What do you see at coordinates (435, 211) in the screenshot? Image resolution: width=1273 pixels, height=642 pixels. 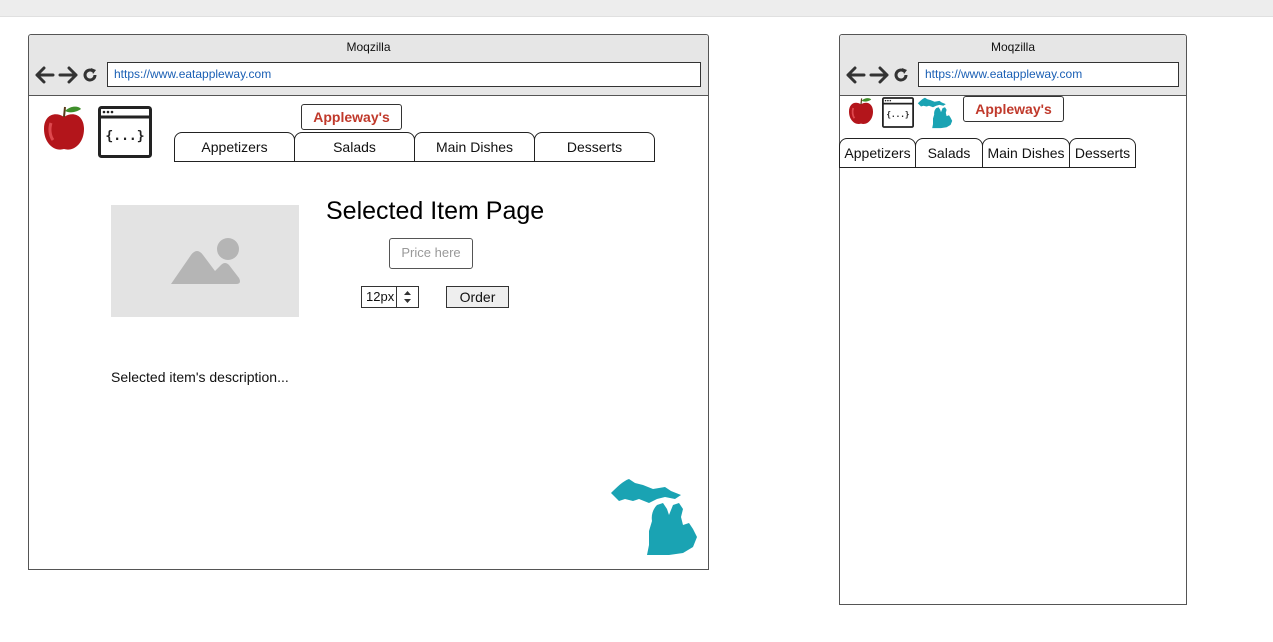 I see `page-title: Selected Item Page` at bounding box center [435, 211].